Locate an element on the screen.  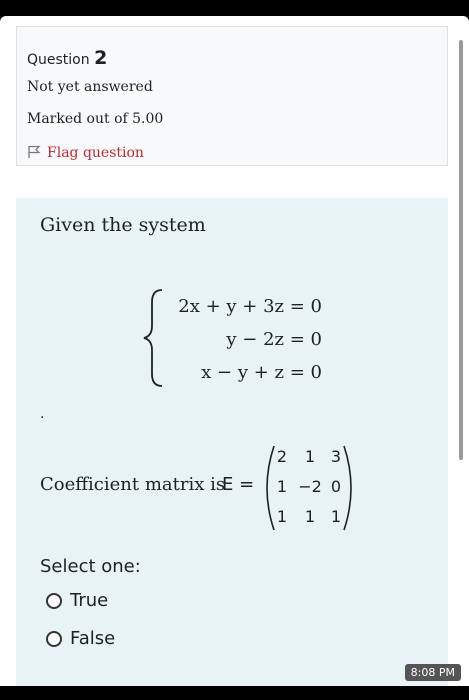
flag-icon is located at coordinates (34, 151).